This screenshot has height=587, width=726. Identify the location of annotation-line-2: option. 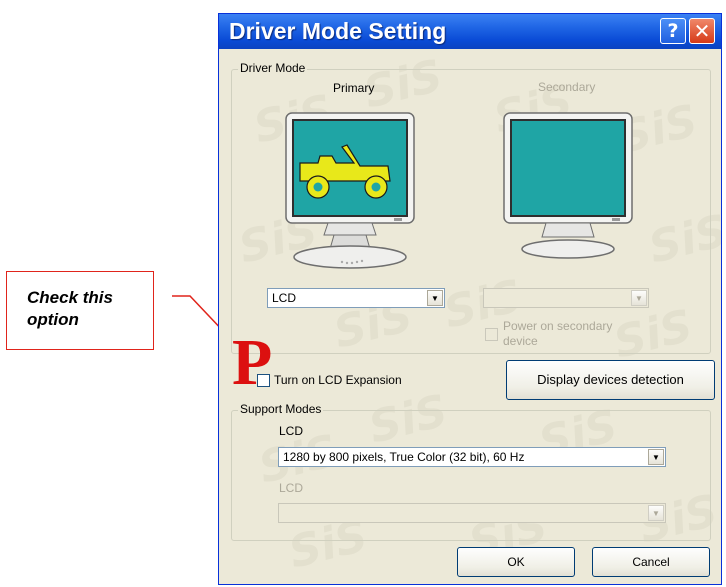
(53, 319).